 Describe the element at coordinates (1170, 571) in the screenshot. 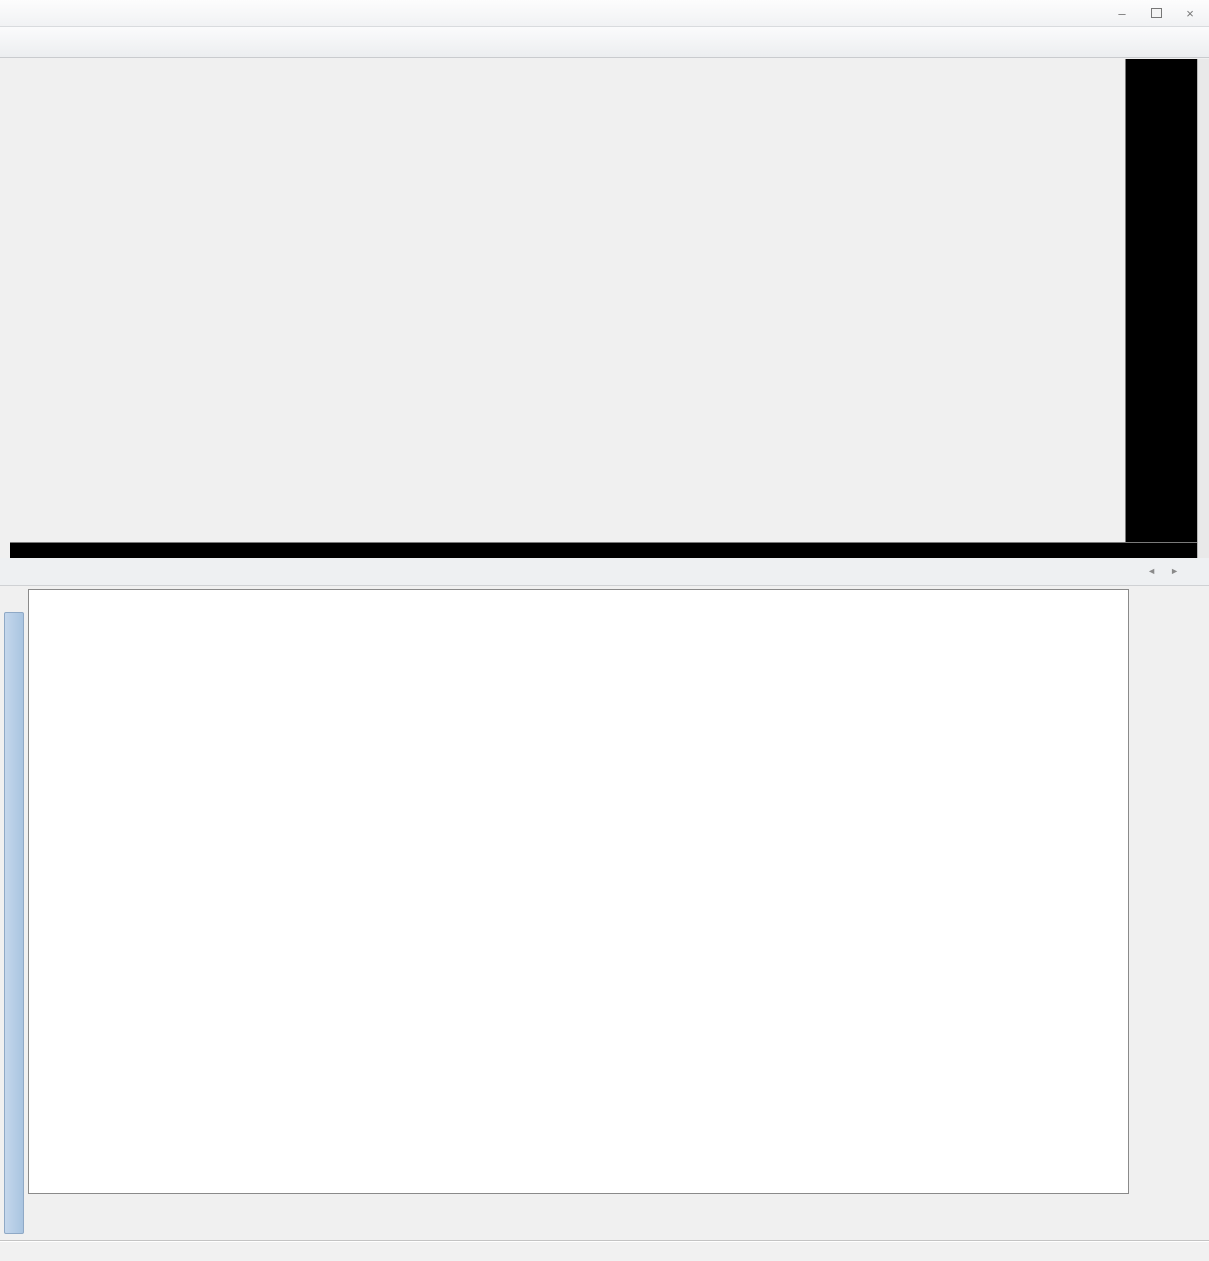

I see `tab-scroll-arrows: ◄►` at that location.